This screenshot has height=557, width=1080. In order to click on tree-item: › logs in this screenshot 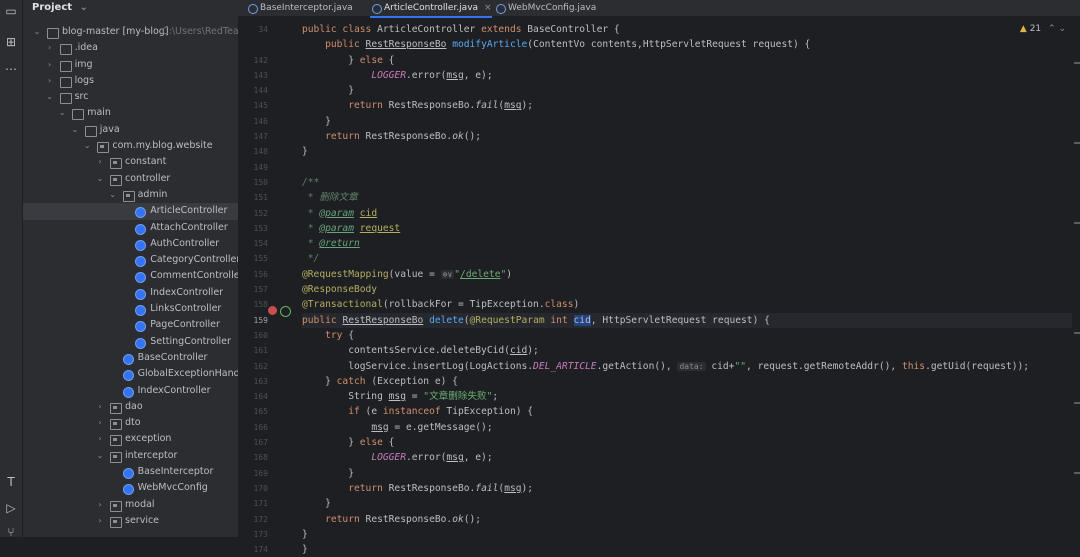, I will do `click(130, 81)`.